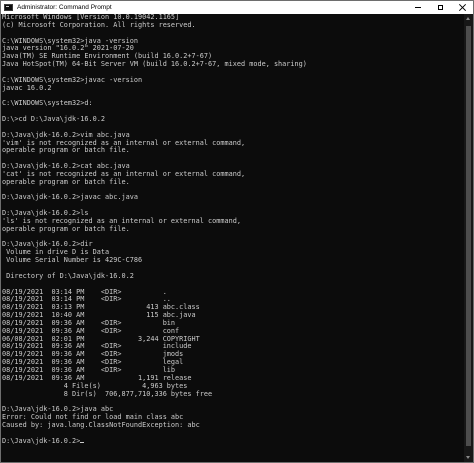  I want to click on console-line-text: C:\WINDOWS\system32>javac -version, so click(72, 79).